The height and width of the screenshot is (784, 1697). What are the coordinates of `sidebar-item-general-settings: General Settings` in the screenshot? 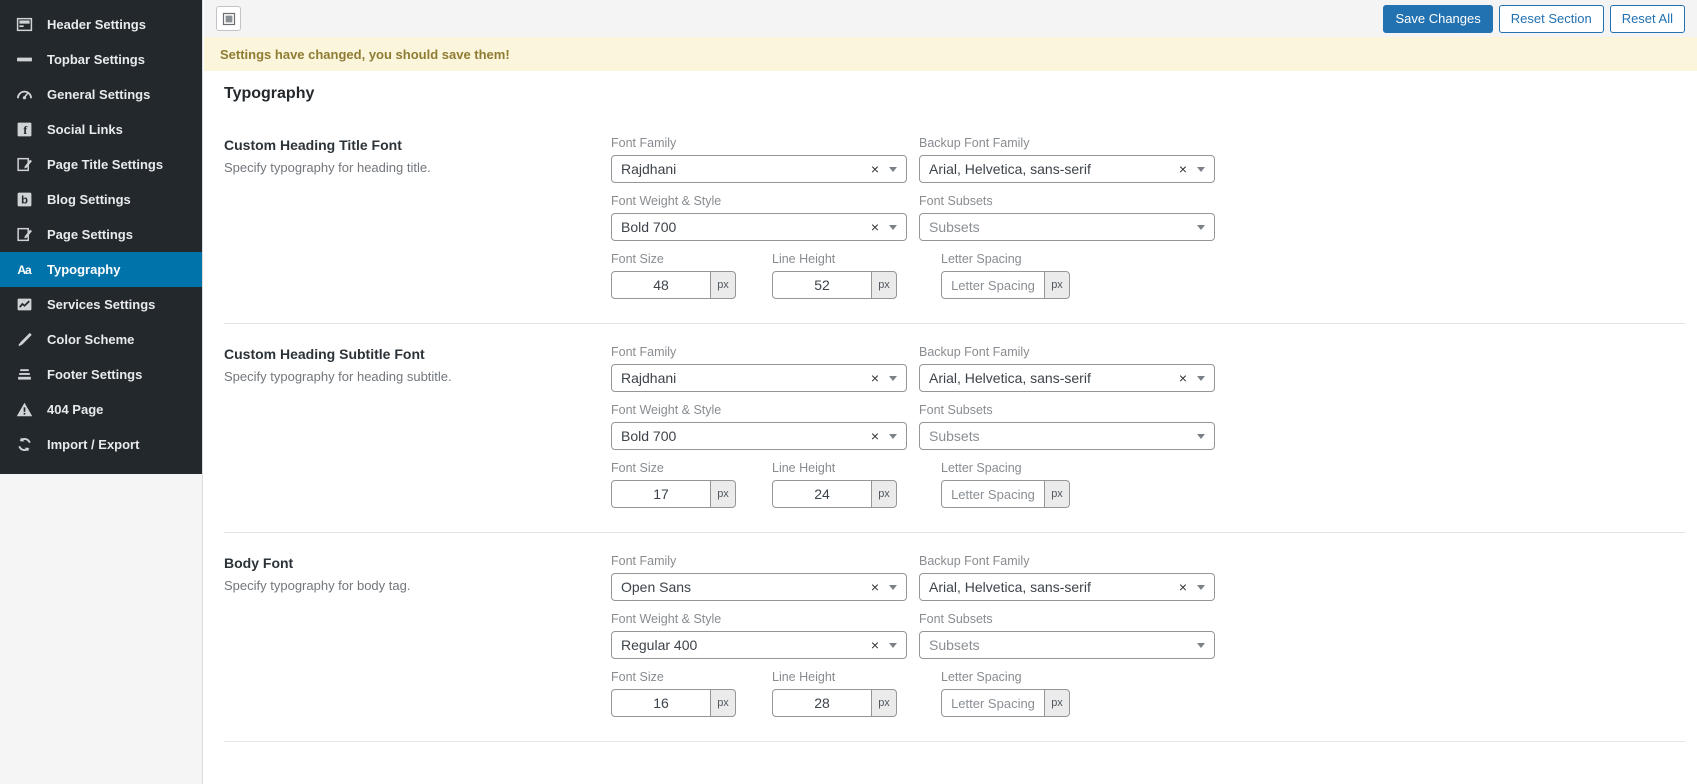 It's located at (101, 94).